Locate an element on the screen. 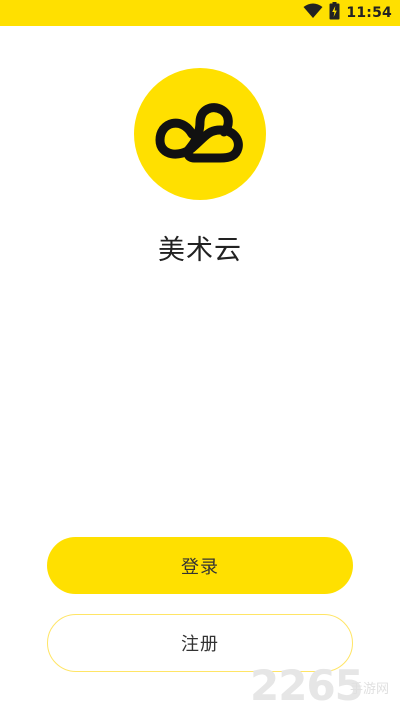 The width and height of the screenshot is (400, 712). watermark: 2265 手游网 is located at coordinates (325, 686).